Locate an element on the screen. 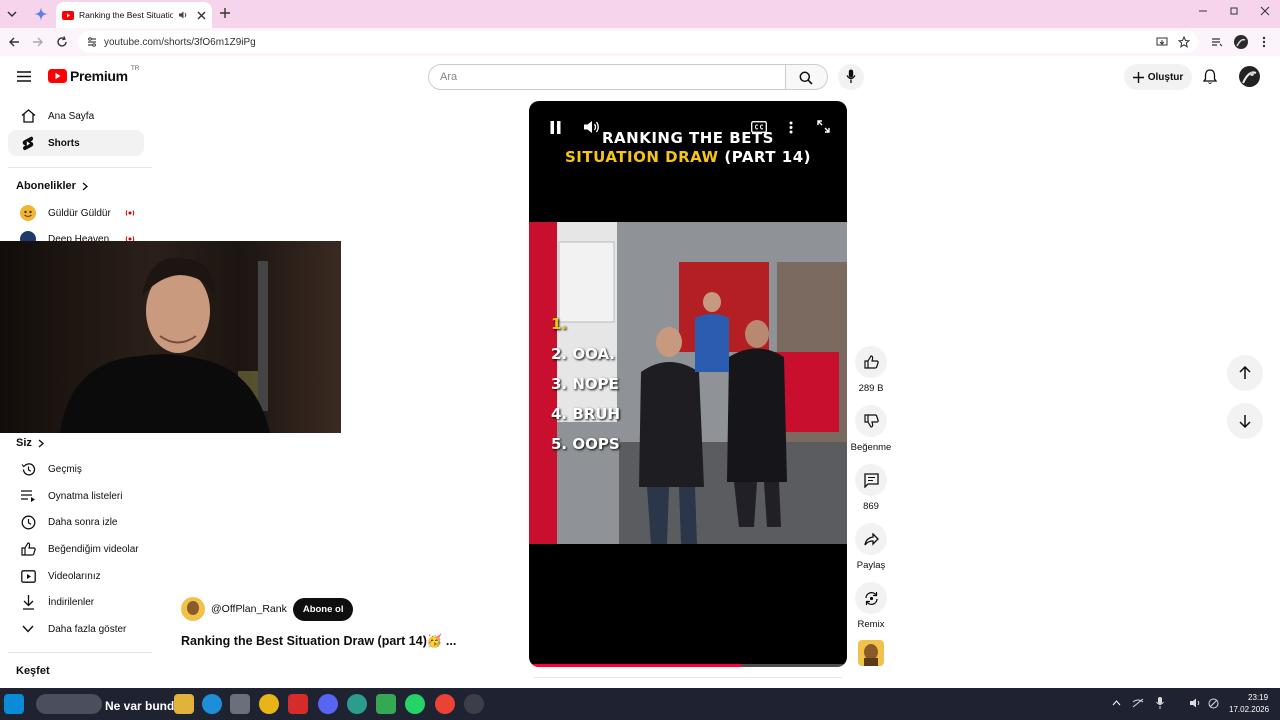 Image resolution: width=1280 pixels, height=720 pixels. tray-chevron-icon is located at coordinates (1116, 703).